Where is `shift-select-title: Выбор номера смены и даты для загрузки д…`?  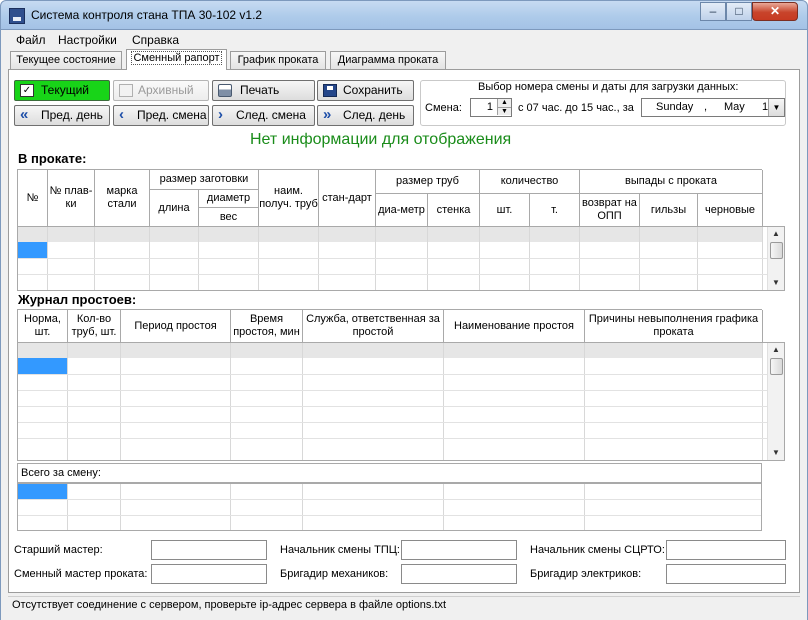 shift-select-title: Выбор номера смены и даты для загрузки д… is located at coordinates (608, 87).